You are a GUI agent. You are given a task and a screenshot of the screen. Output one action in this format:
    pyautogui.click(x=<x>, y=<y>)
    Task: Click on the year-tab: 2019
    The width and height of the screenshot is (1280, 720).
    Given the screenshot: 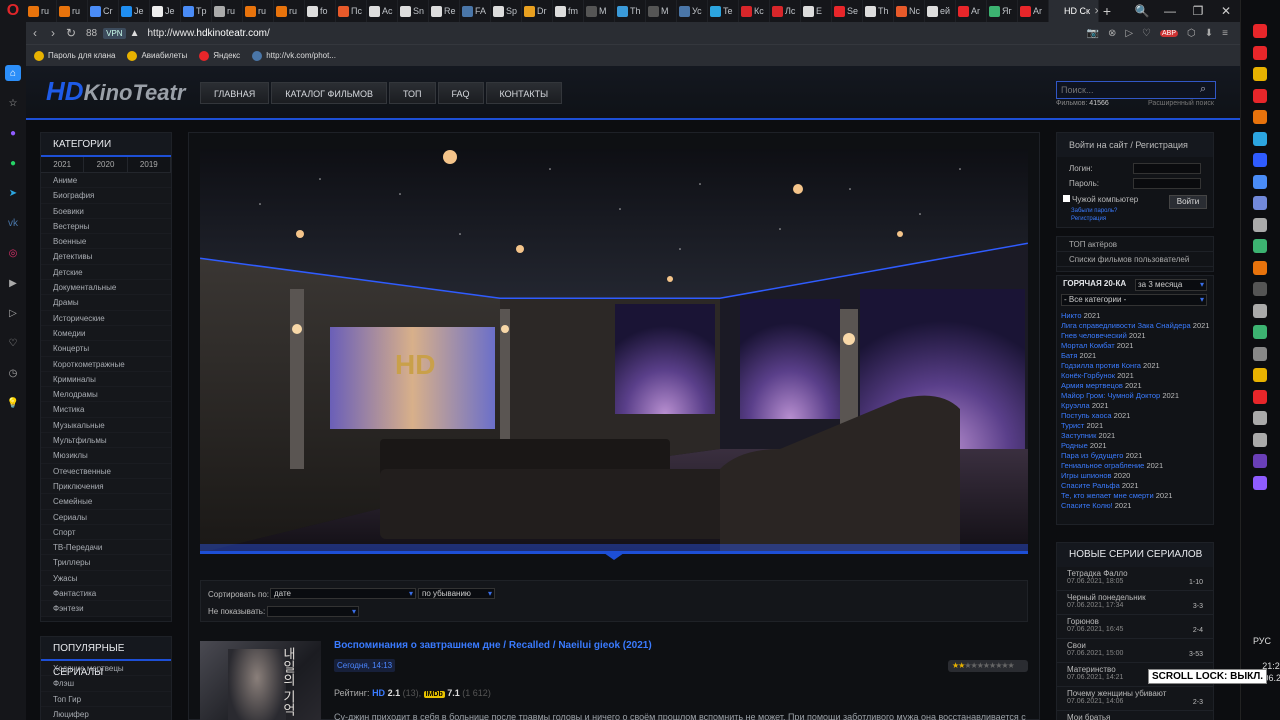 What is the action you would take?
    pyautogui.click(x=149, y=164)
    